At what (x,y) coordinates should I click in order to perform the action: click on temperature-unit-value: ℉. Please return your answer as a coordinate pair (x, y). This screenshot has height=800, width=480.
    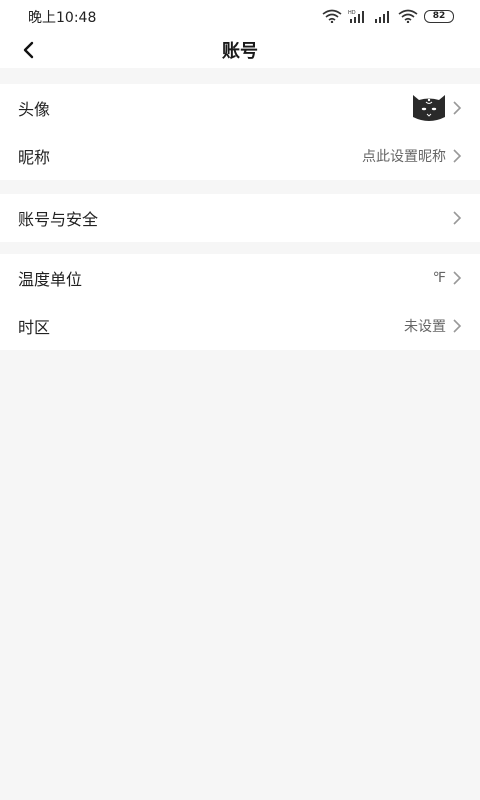
    Looking at the image, I should click on (439, 278).